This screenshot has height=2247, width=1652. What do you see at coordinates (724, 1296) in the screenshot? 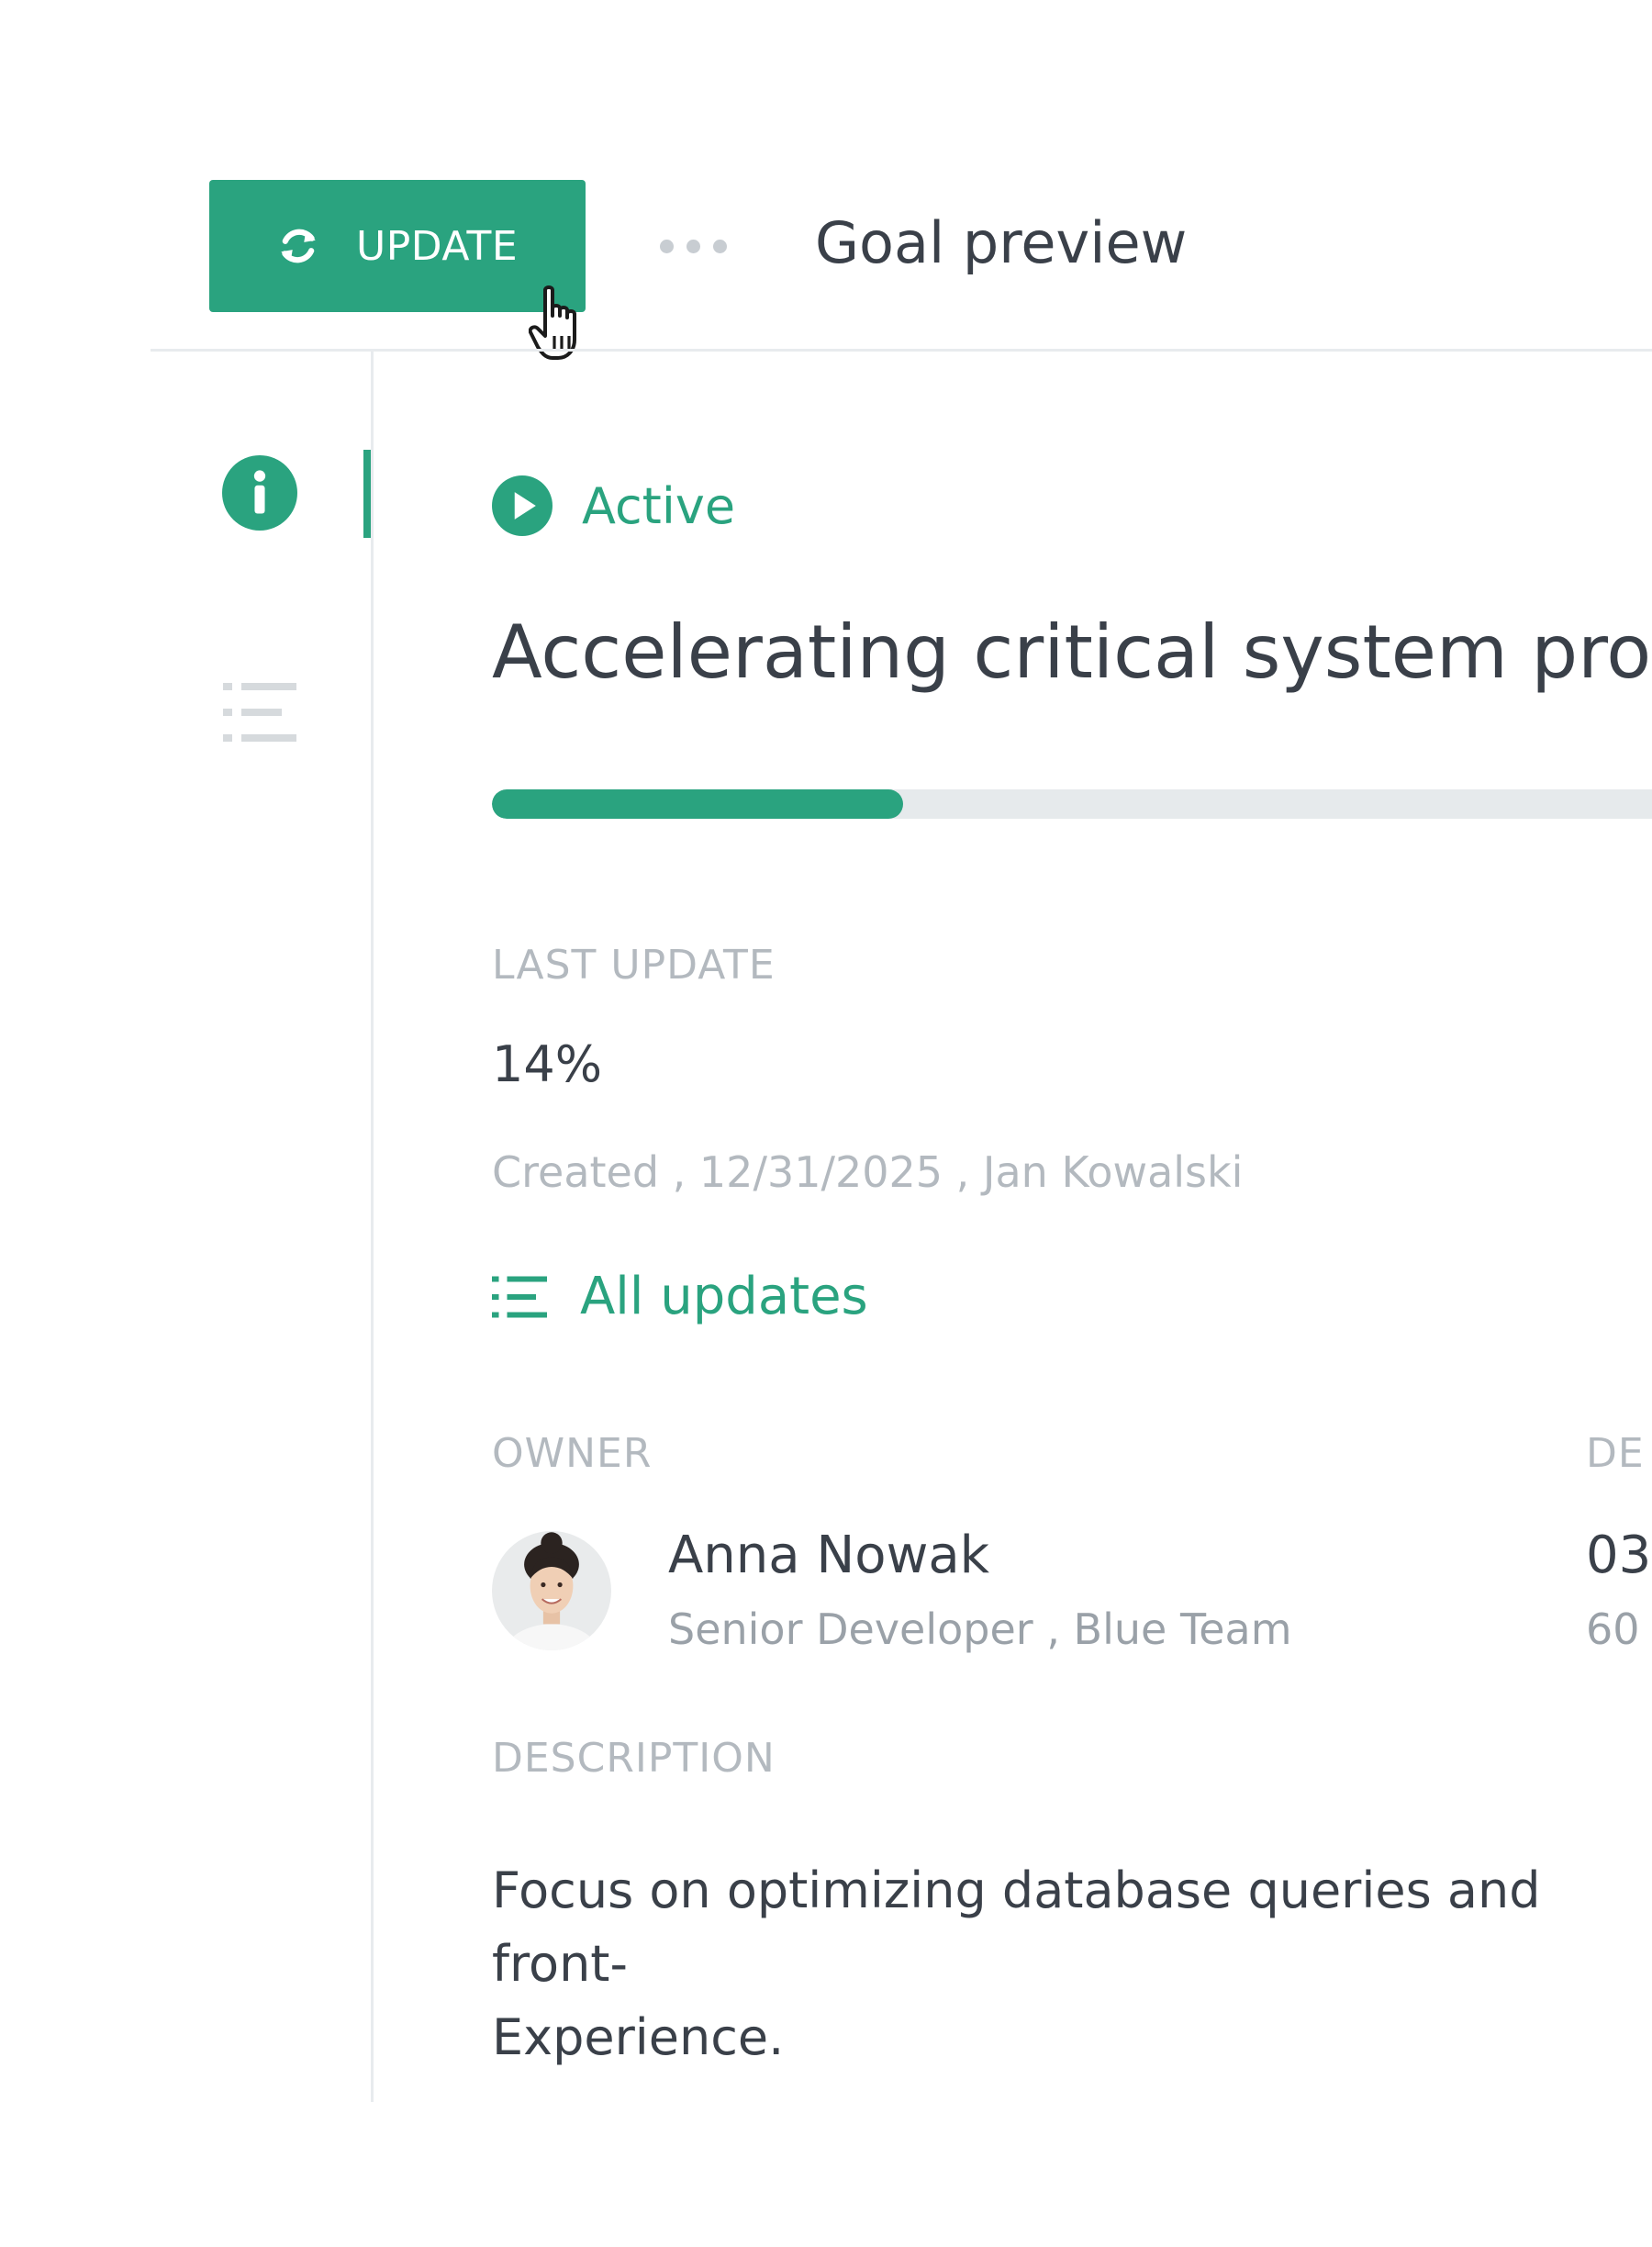
I see `all-updates-label: All updates` at bounding box center [724, 1296].